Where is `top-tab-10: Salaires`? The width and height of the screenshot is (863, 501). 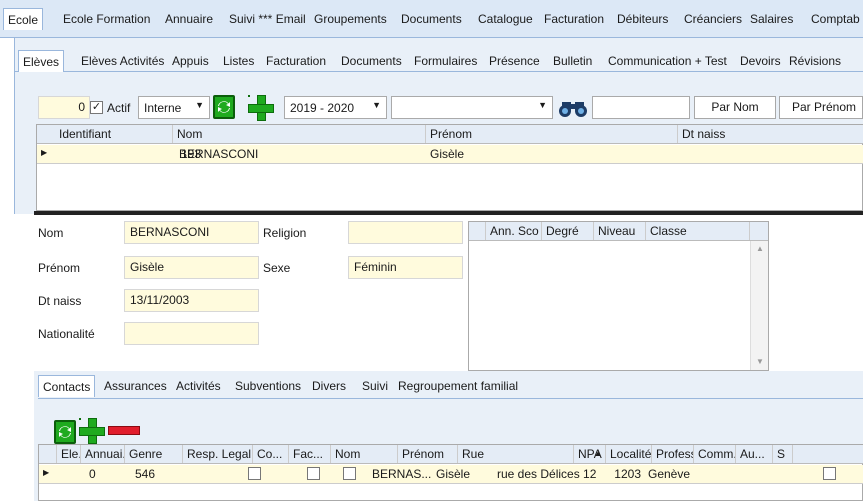 top-tab-10: Salaires is located at coordinates (771, 19).